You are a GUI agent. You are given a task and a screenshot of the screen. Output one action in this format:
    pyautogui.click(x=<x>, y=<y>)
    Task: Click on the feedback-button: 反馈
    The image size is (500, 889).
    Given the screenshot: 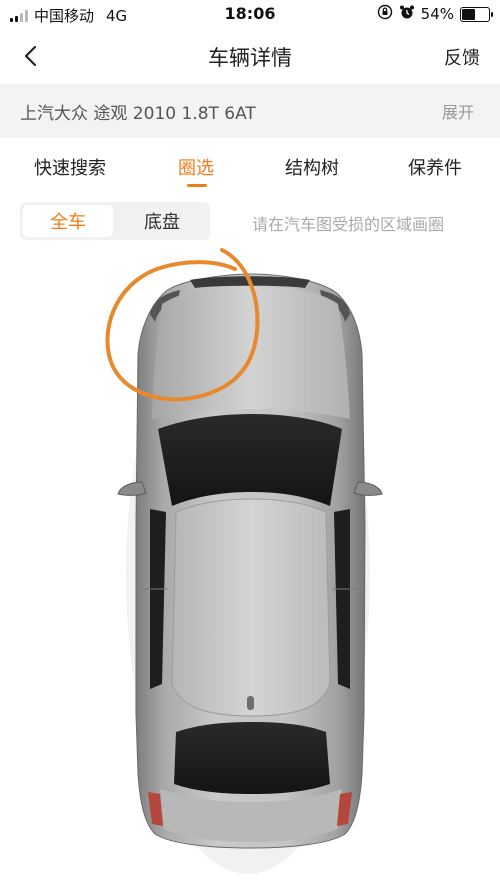 What is the action you would take?
    pyautogui.click(x=462, y=57)
    